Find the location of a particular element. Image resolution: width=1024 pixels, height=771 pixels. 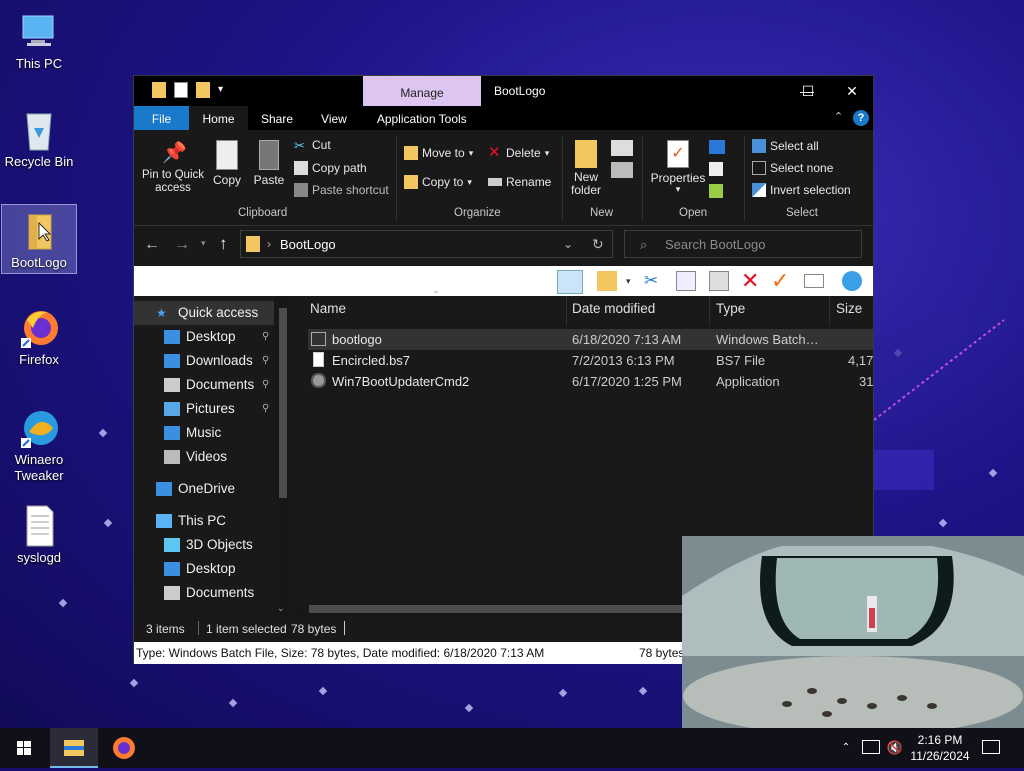

select-none-button: Select none is located at coordinates (792, 168).